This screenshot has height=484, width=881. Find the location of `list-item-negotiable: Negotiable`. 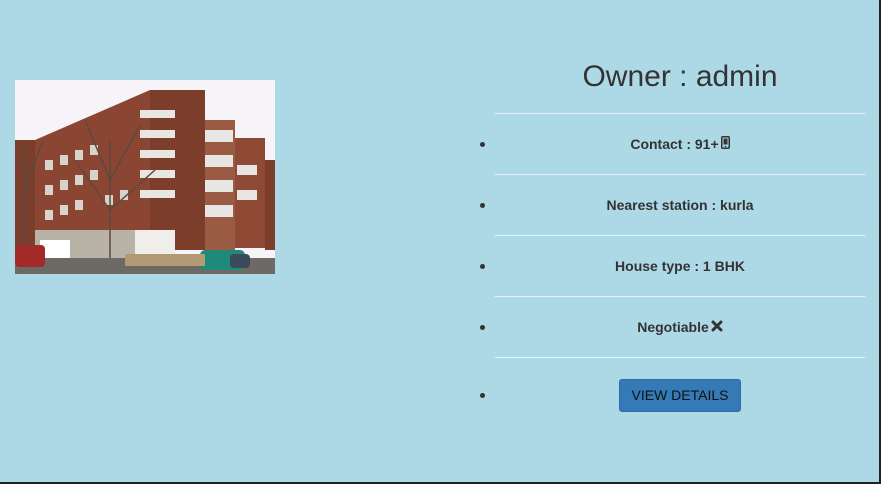

list-item-negotiable: Negotiable is located at coordinates (672, 326).